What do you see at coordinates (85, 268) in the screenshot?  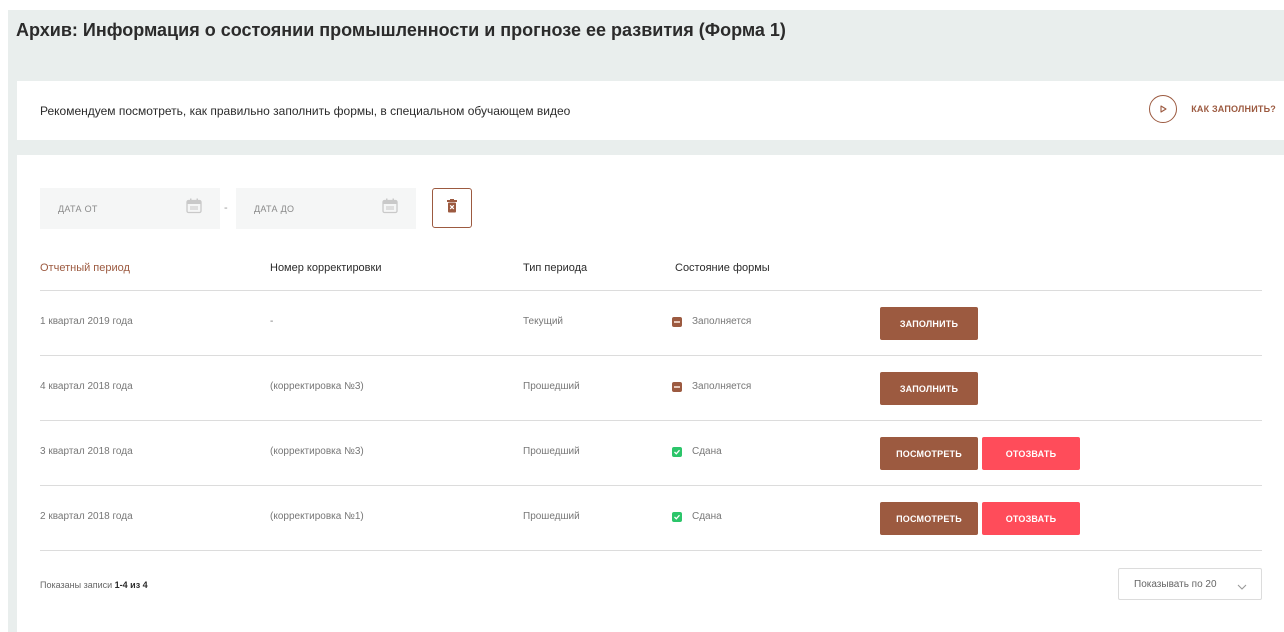 I see `column-header-period: Отчетный период` at bounding box center [85, 268].